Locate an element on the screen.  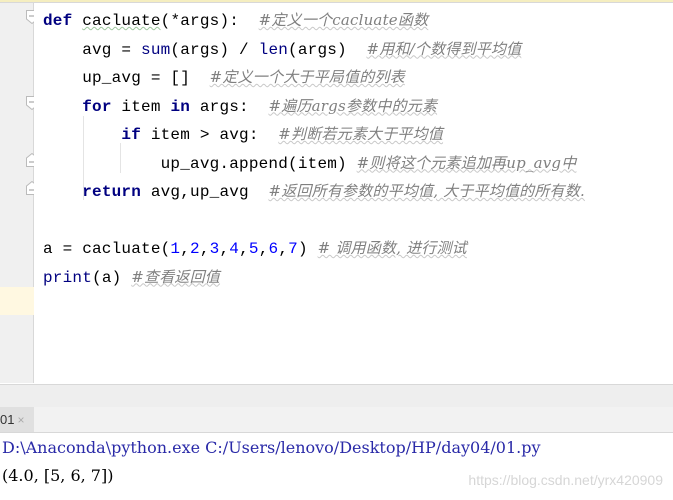
code-token: avg = is located at coordinates (92, 49).